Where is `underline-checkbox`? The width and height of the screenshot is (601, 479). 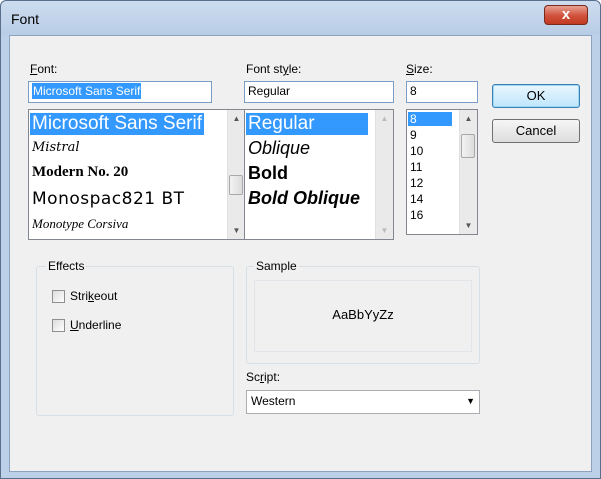
underline-checkbox is located at coordinates (58, 325).